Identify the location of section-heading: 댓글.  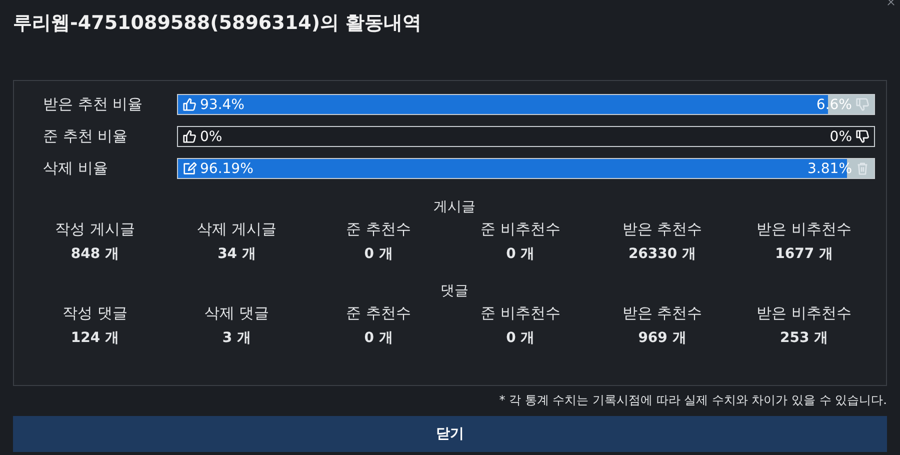
(455, 291).